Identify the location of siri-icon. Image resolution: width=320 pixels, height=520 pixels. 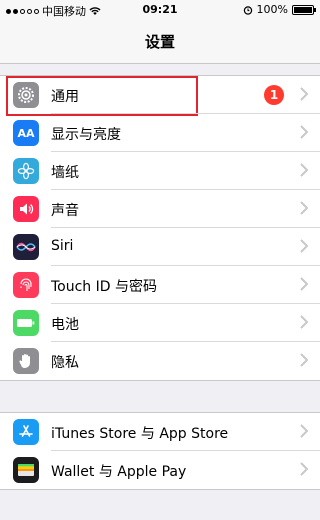
(26, 247).